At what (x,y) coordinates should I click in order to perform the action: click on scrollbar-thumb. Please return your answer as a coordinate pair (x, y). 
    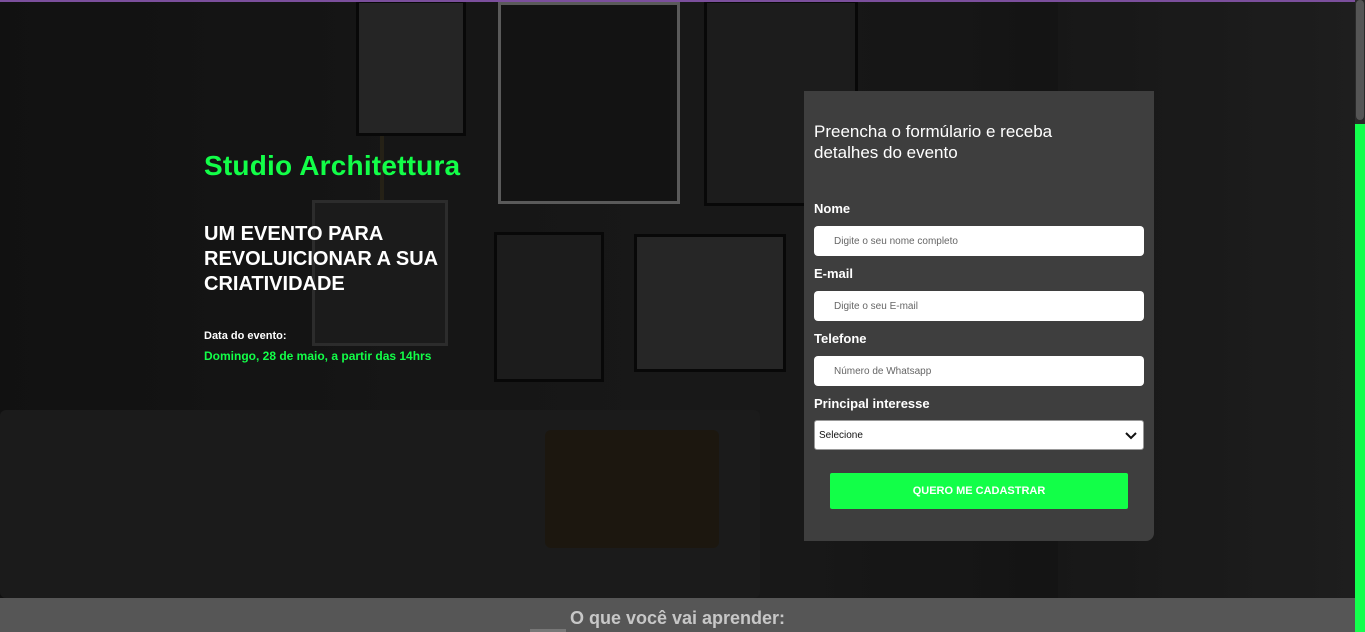
    Looking at the image, I should click on (1360, 60).